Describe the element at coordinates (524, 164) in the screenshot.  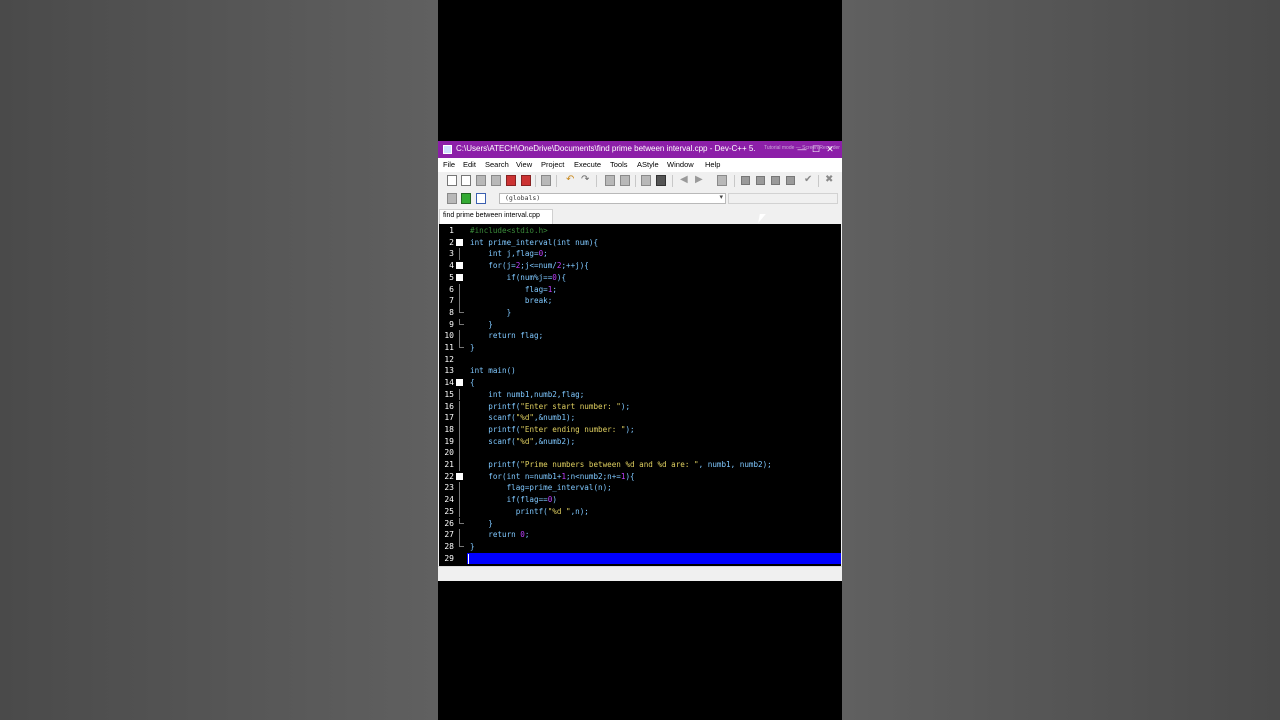
I see `menu-view: View` at that location.